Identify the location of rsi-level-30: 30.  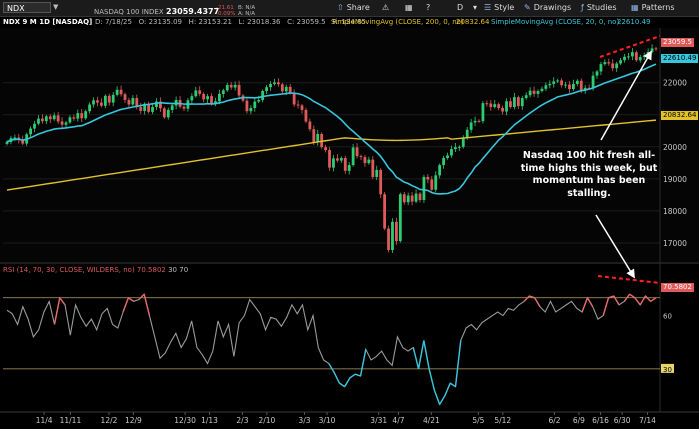
(173, 270).